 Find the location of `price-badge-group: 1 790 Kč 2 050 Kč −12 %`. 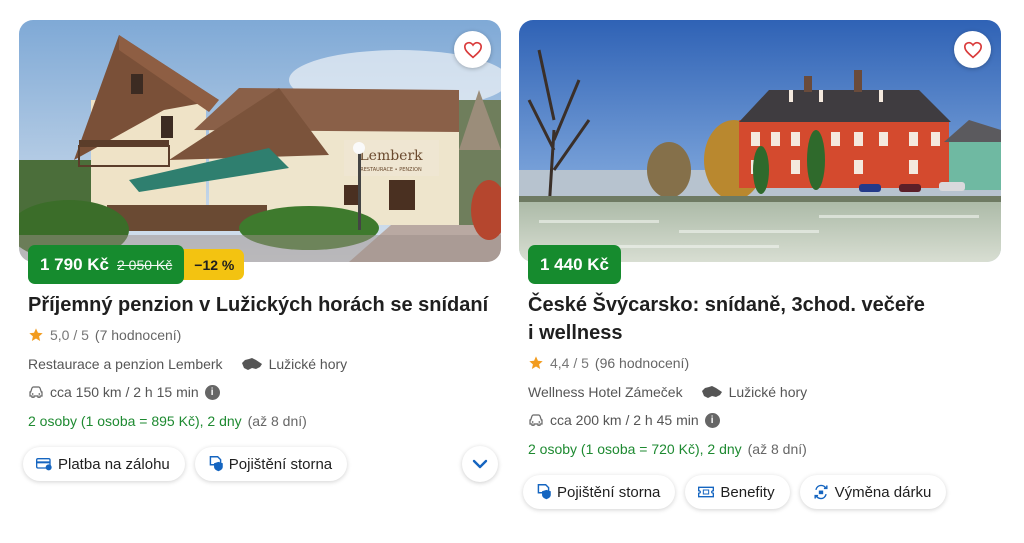

price-badge-group: 1 790 Kč 2 050 Kč −12 % is located at coordinates (136, 264).